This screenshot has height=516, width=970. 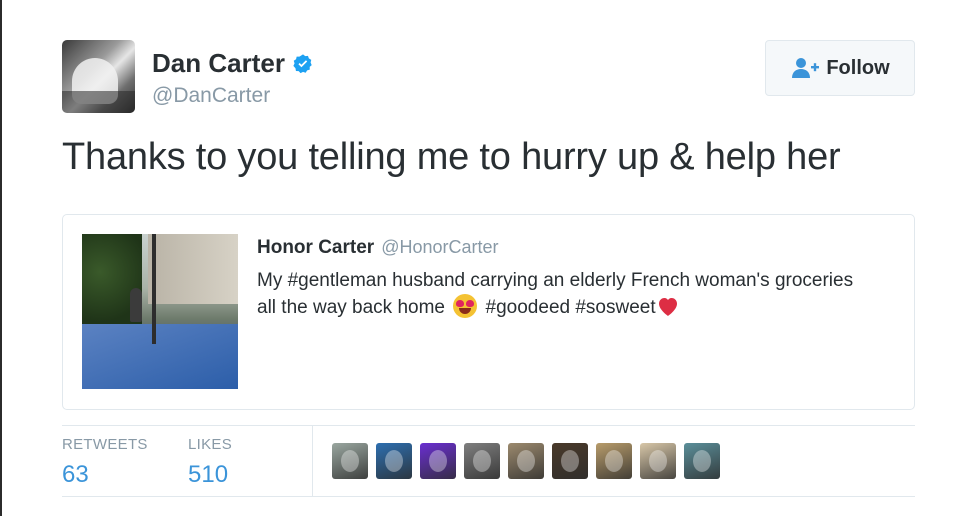 I want to click on liker-avatars, so click(x=530, y=461).